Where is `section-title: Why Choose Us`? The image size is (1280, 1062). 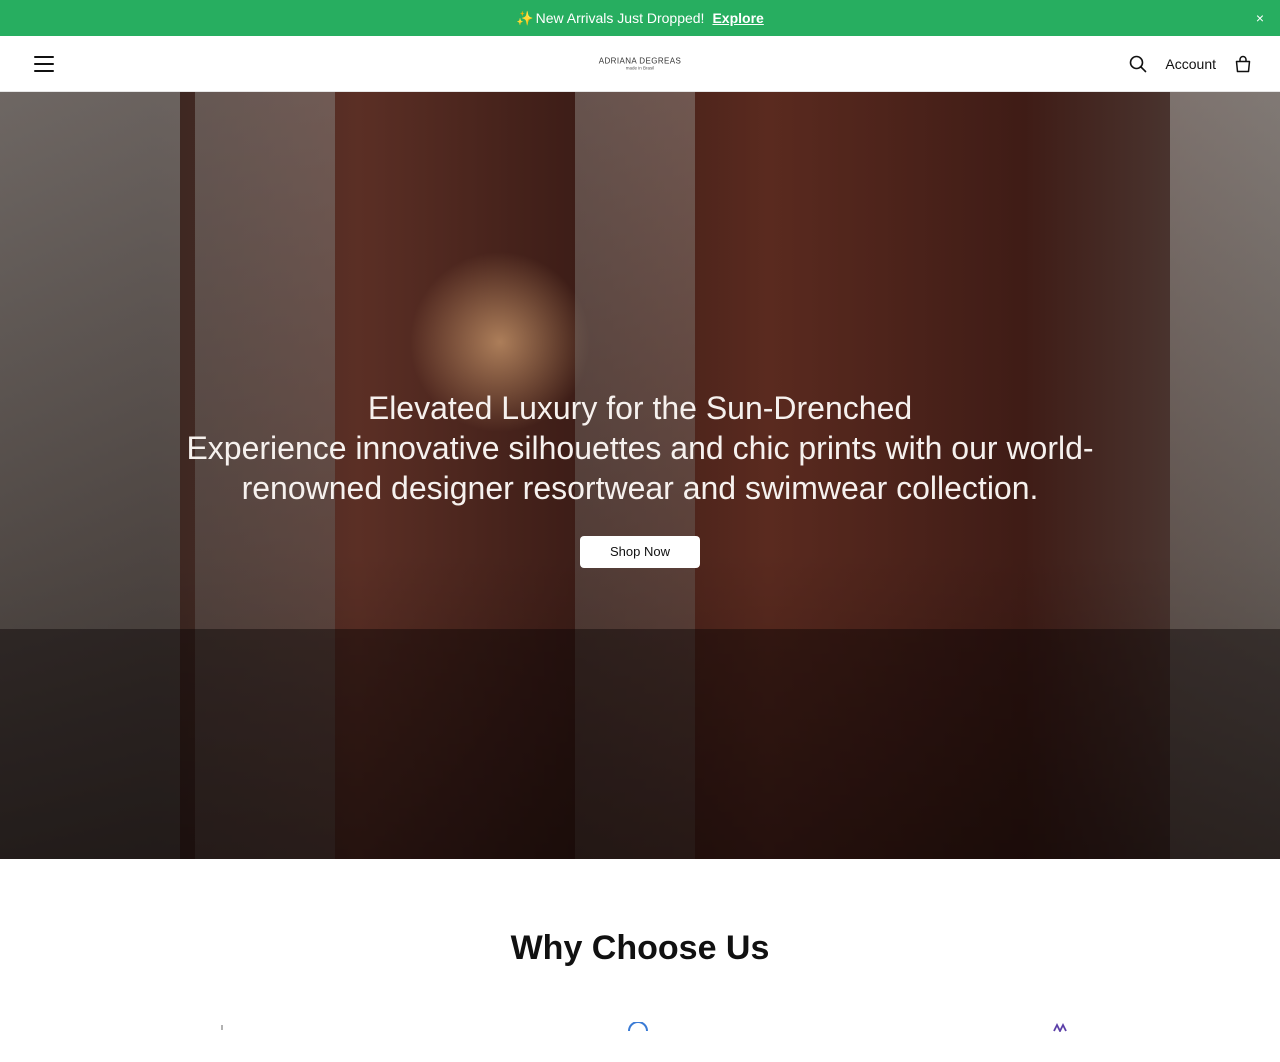 section-title: Why Choose Us is located at coordinates (640, 948).